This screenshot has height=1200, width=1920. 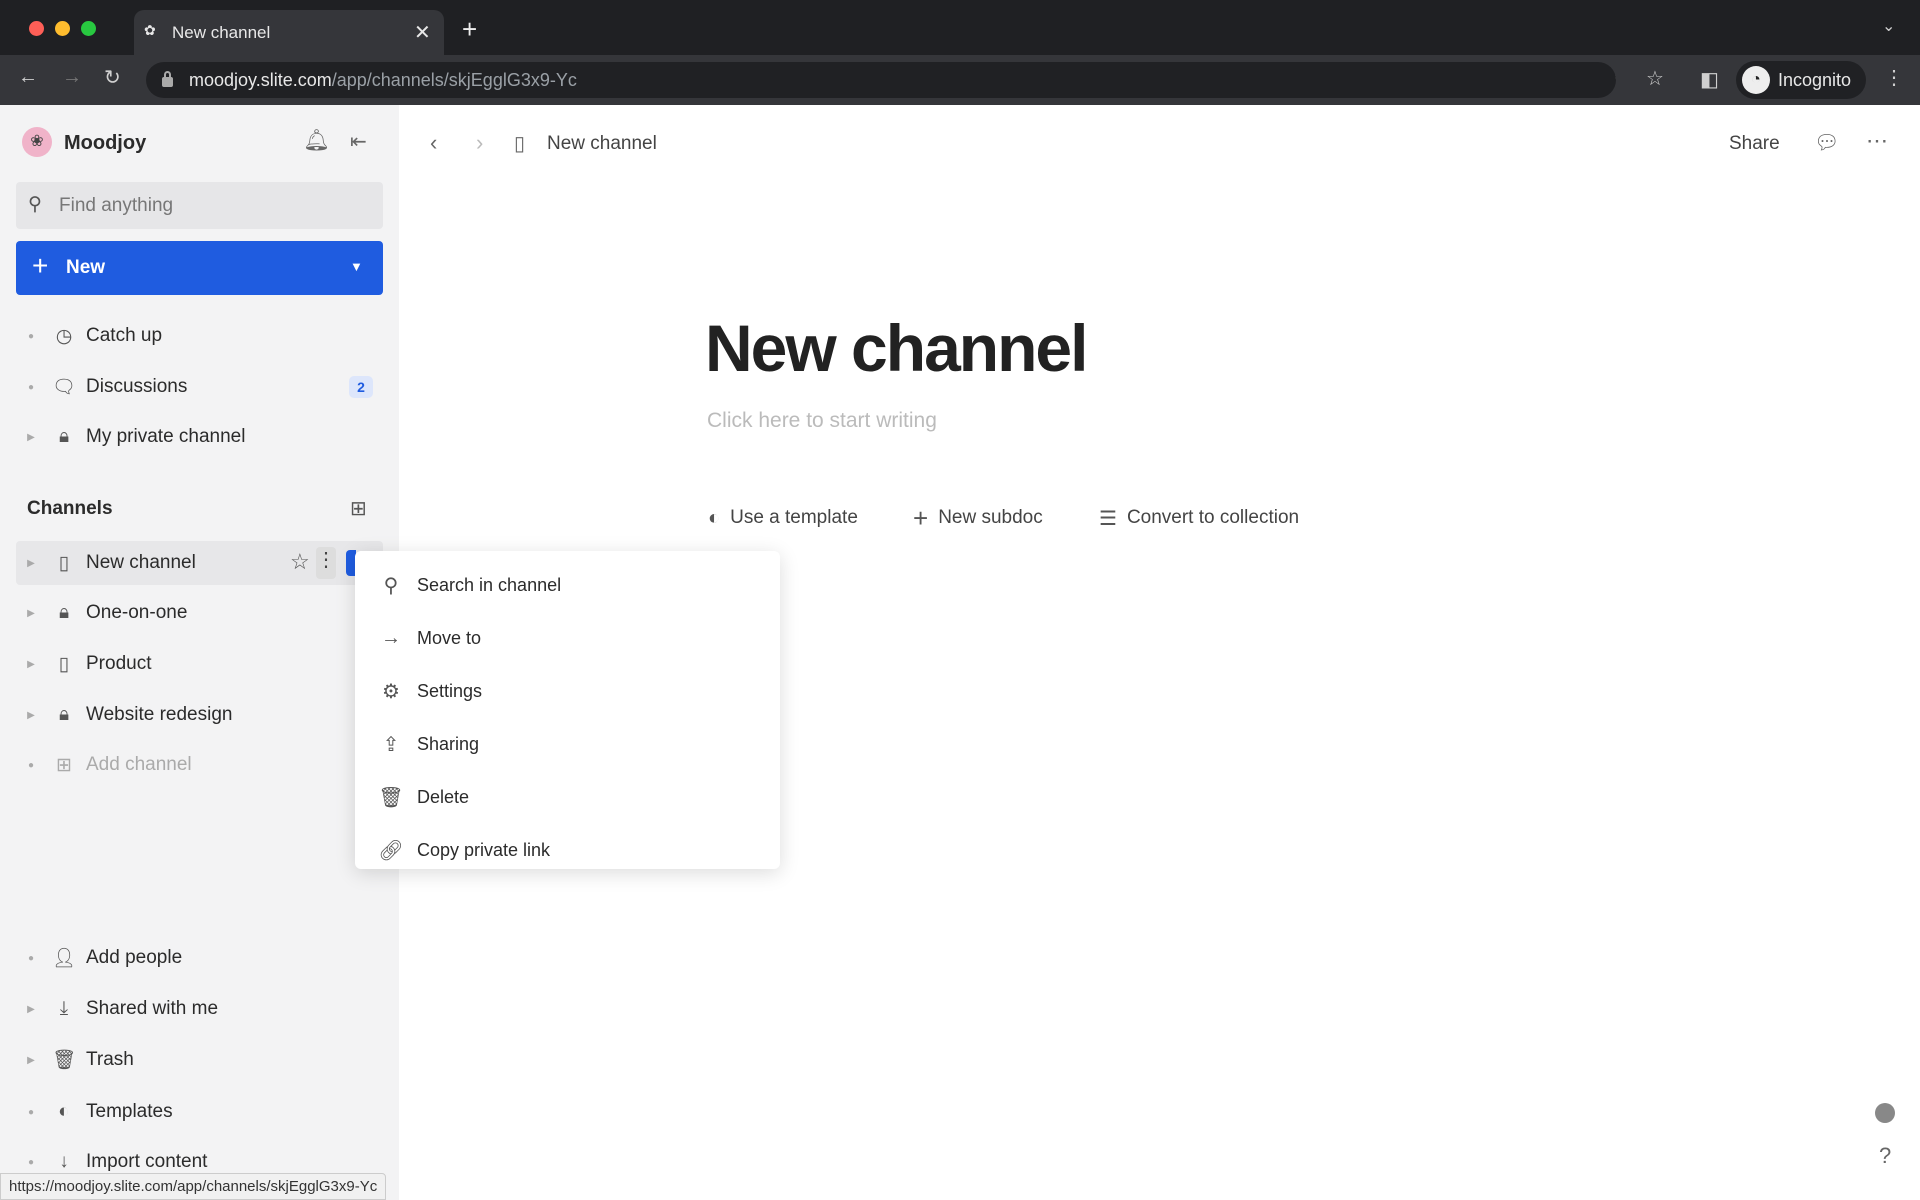 I want to click on breadcrumb: New channel, so click(x=602, y=144).